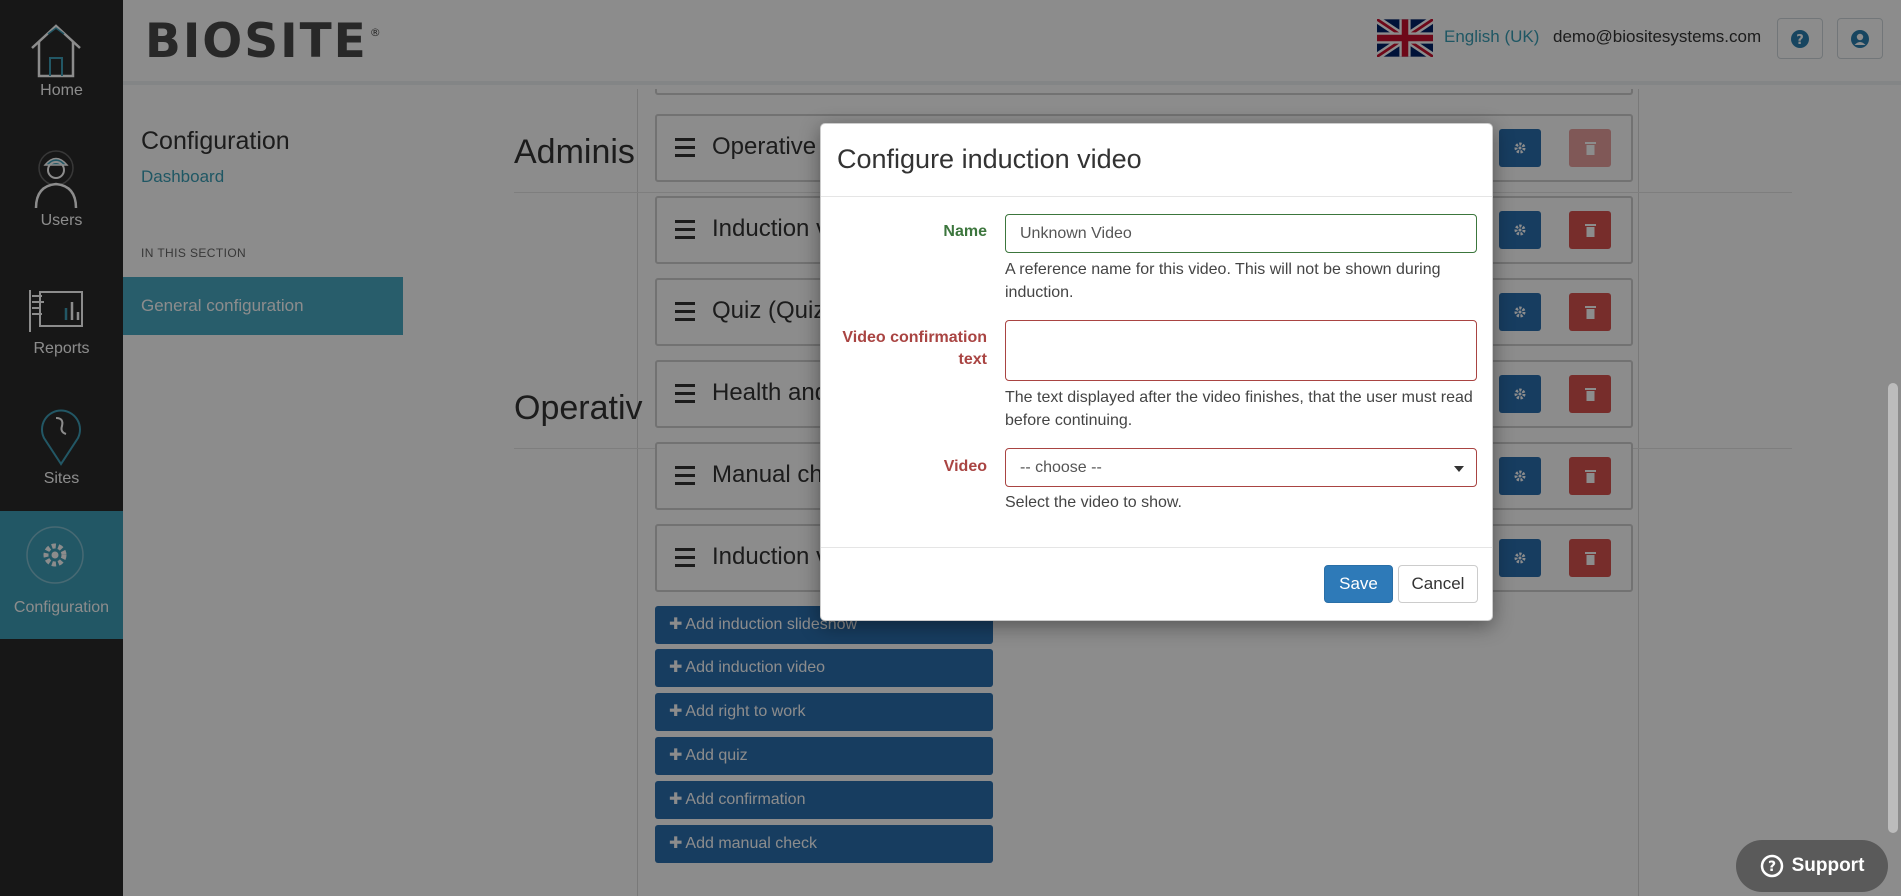 Image resolution: width=1901 pixels, height=896 pixels. Describe the element at coordinates (965, 231) in the screenshot. I see `name-label: Name` at that location.